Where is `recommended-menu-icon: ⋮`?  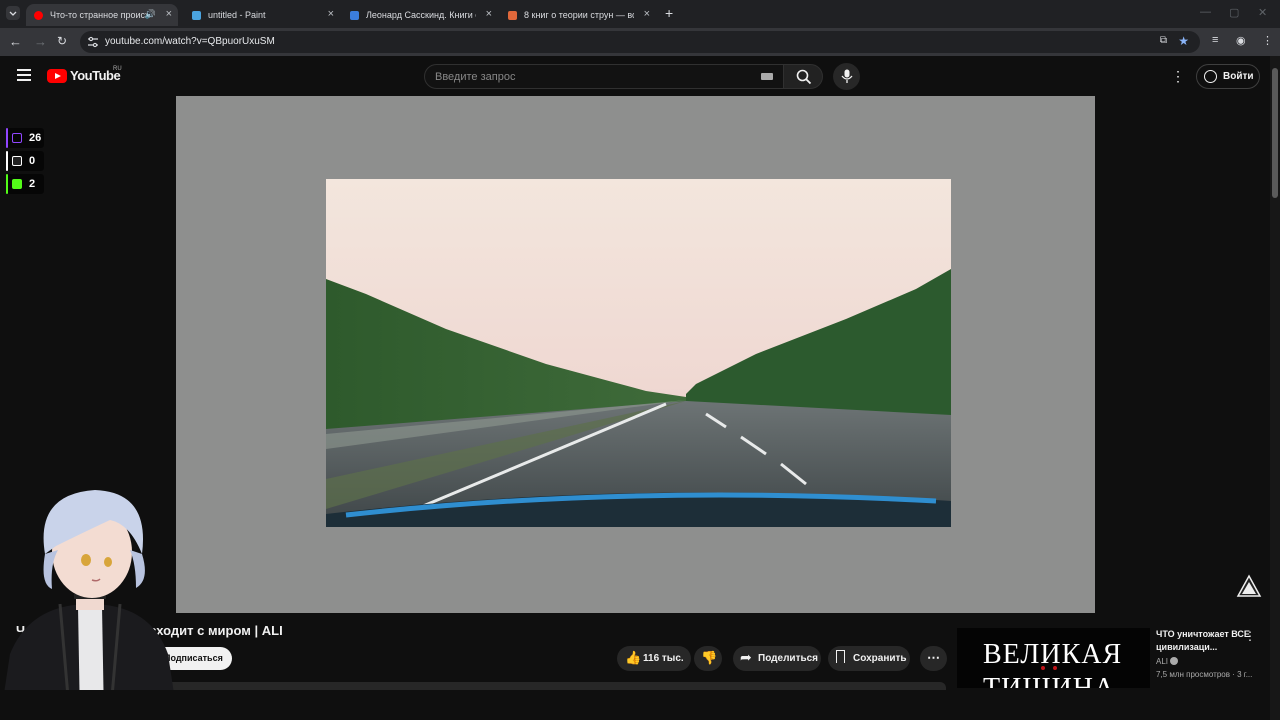
recommended-menu-icon: ⋮ is located at coordinates (1250, 636).